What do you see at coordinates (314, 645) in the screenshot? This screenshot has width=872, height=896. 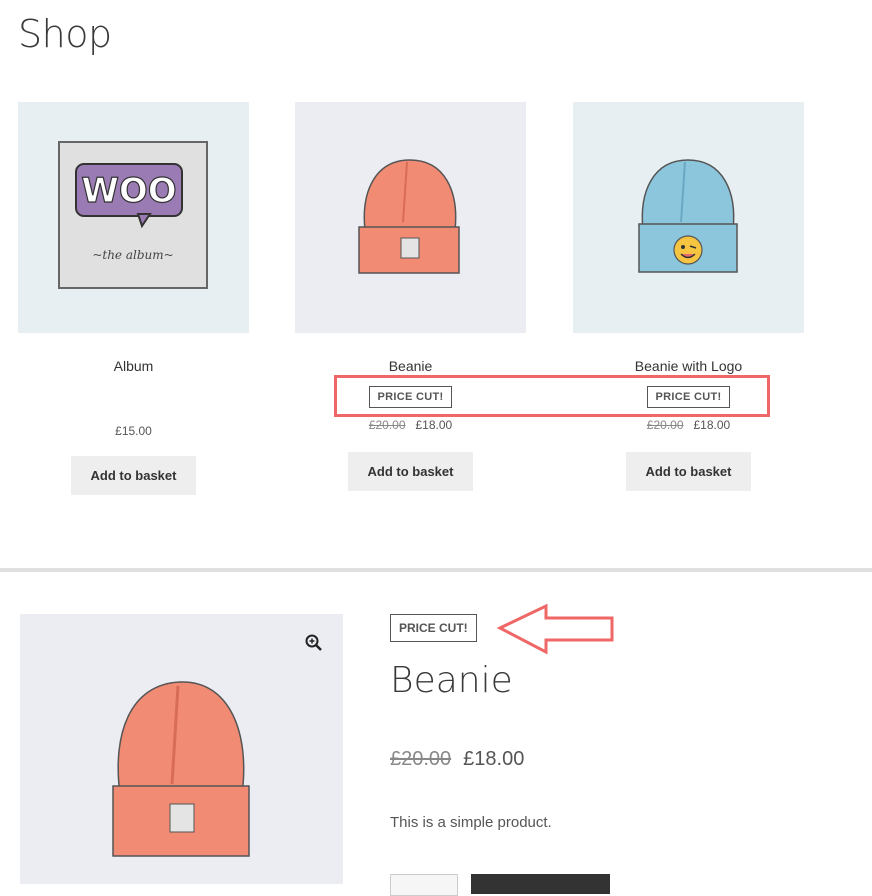 I see `zoom-icon` at bounding box center [314, 645].